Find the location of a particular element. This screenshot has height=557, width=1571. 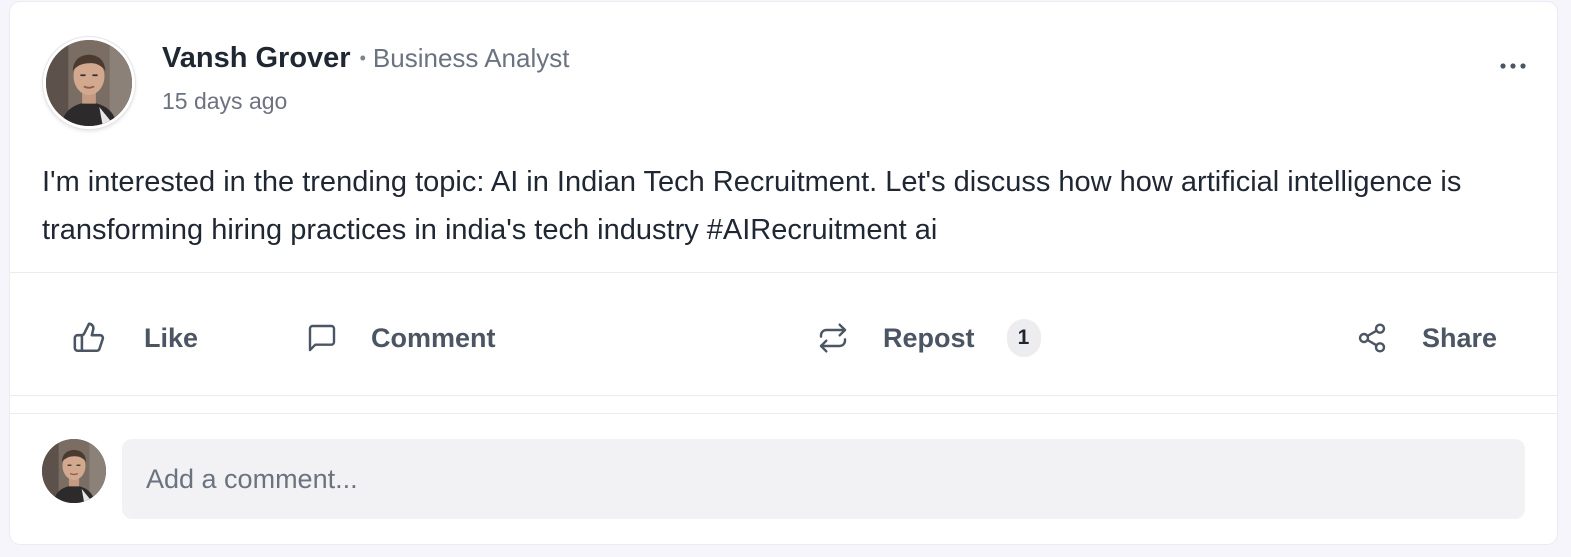

share-button: Share is located at coordinates (1426, 338).